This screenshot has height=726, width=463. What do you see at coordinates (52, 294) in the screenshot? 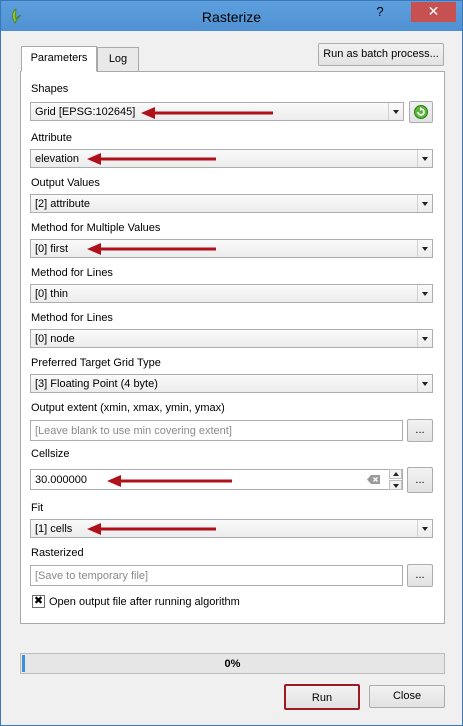
I see `method-lines-value: [0] thin` at bounding box center [52, 294].